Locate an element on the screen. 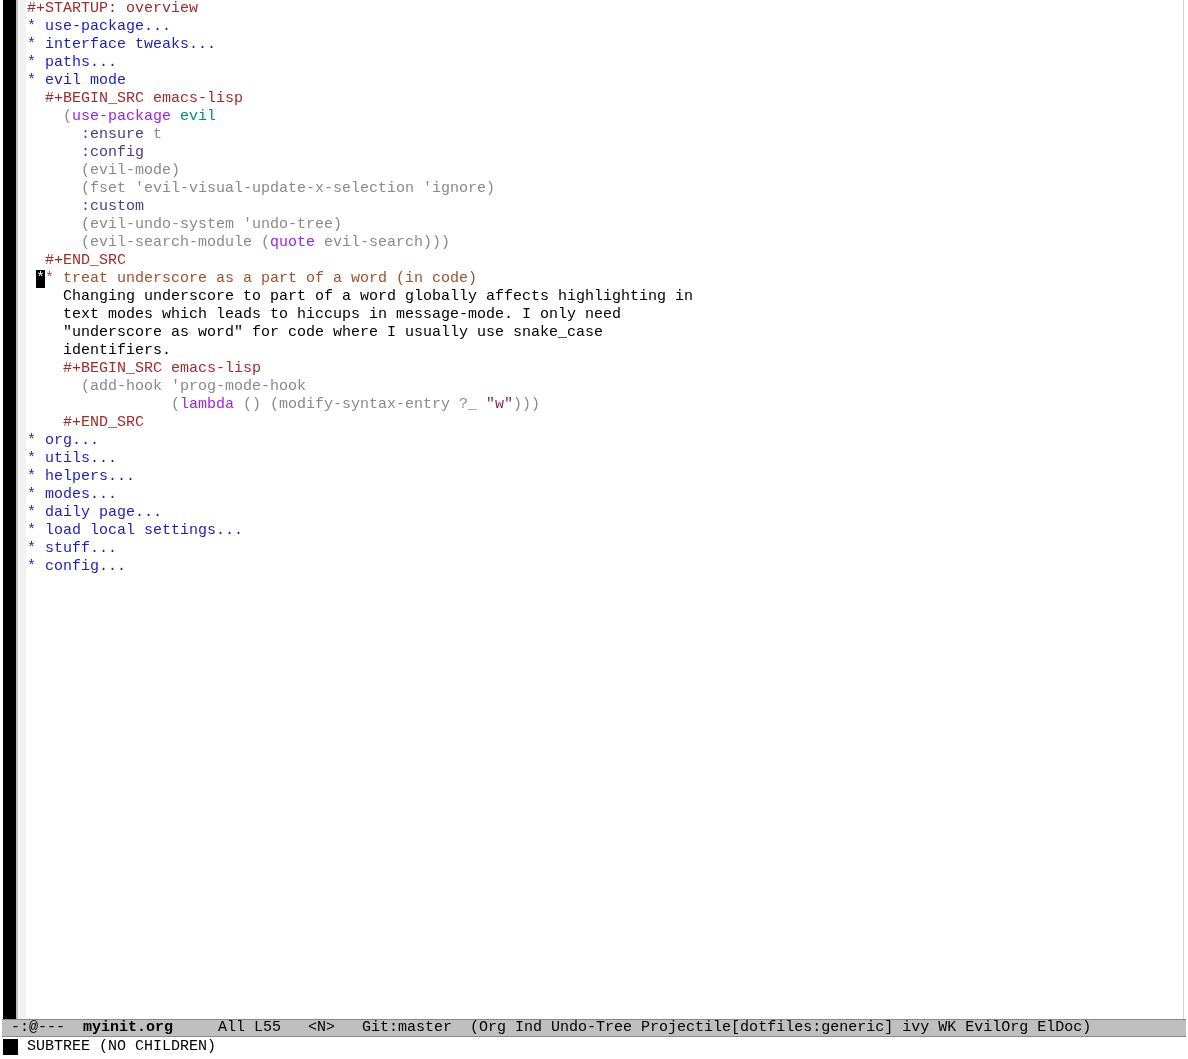 This screenshot has height=1059, width=1188. code-line: (fset 'evil-visual-update-x-selection 'ignore) is located at coordinates (288, 189).